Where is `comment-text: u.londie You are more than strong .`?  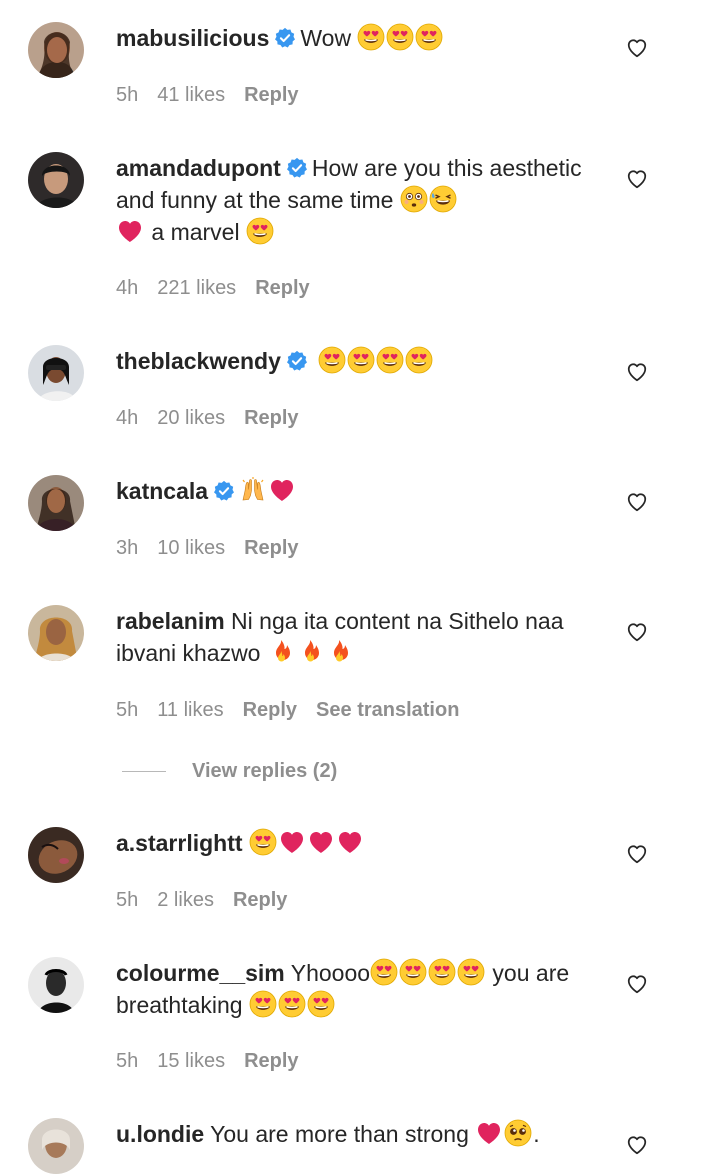 comment-text: u.londie You are more than strong . is located at coordinates (356, 1134).